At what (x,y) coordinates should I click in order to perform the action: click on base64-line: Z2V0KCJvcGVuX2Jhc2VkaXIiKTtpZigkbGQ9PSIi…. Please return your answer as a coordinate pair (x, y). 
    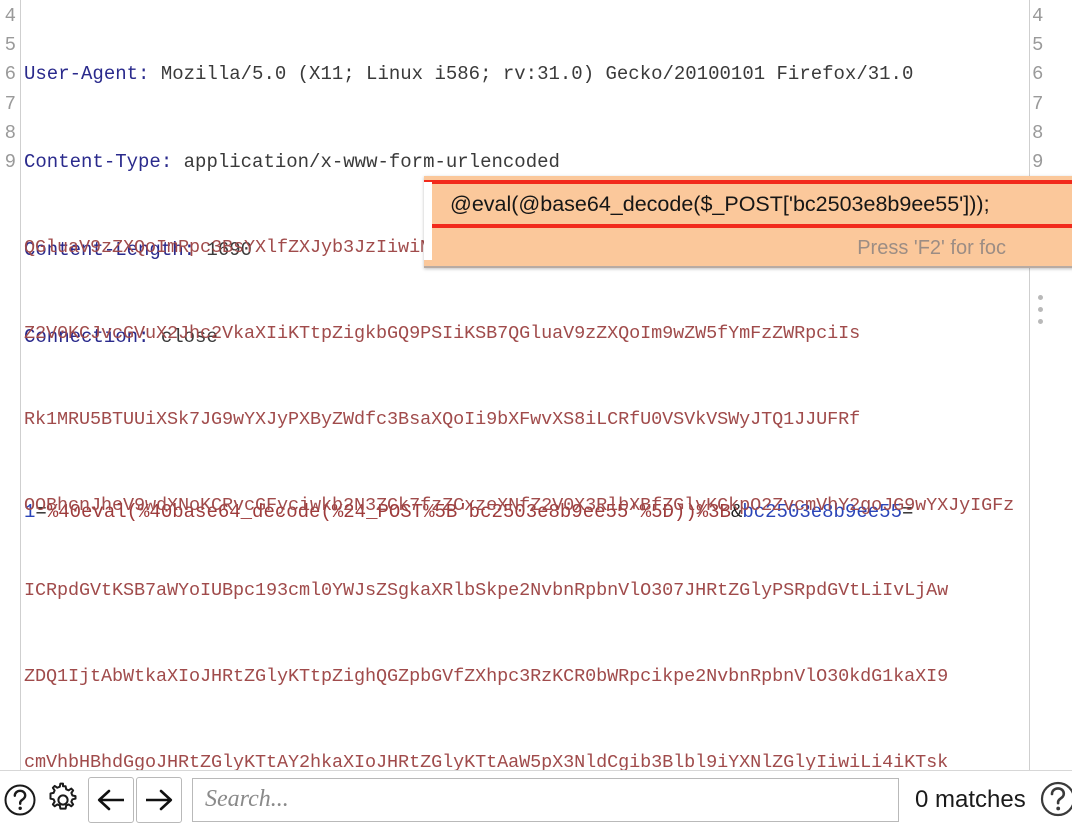
    Looking at the image, I should click on (442, 333).